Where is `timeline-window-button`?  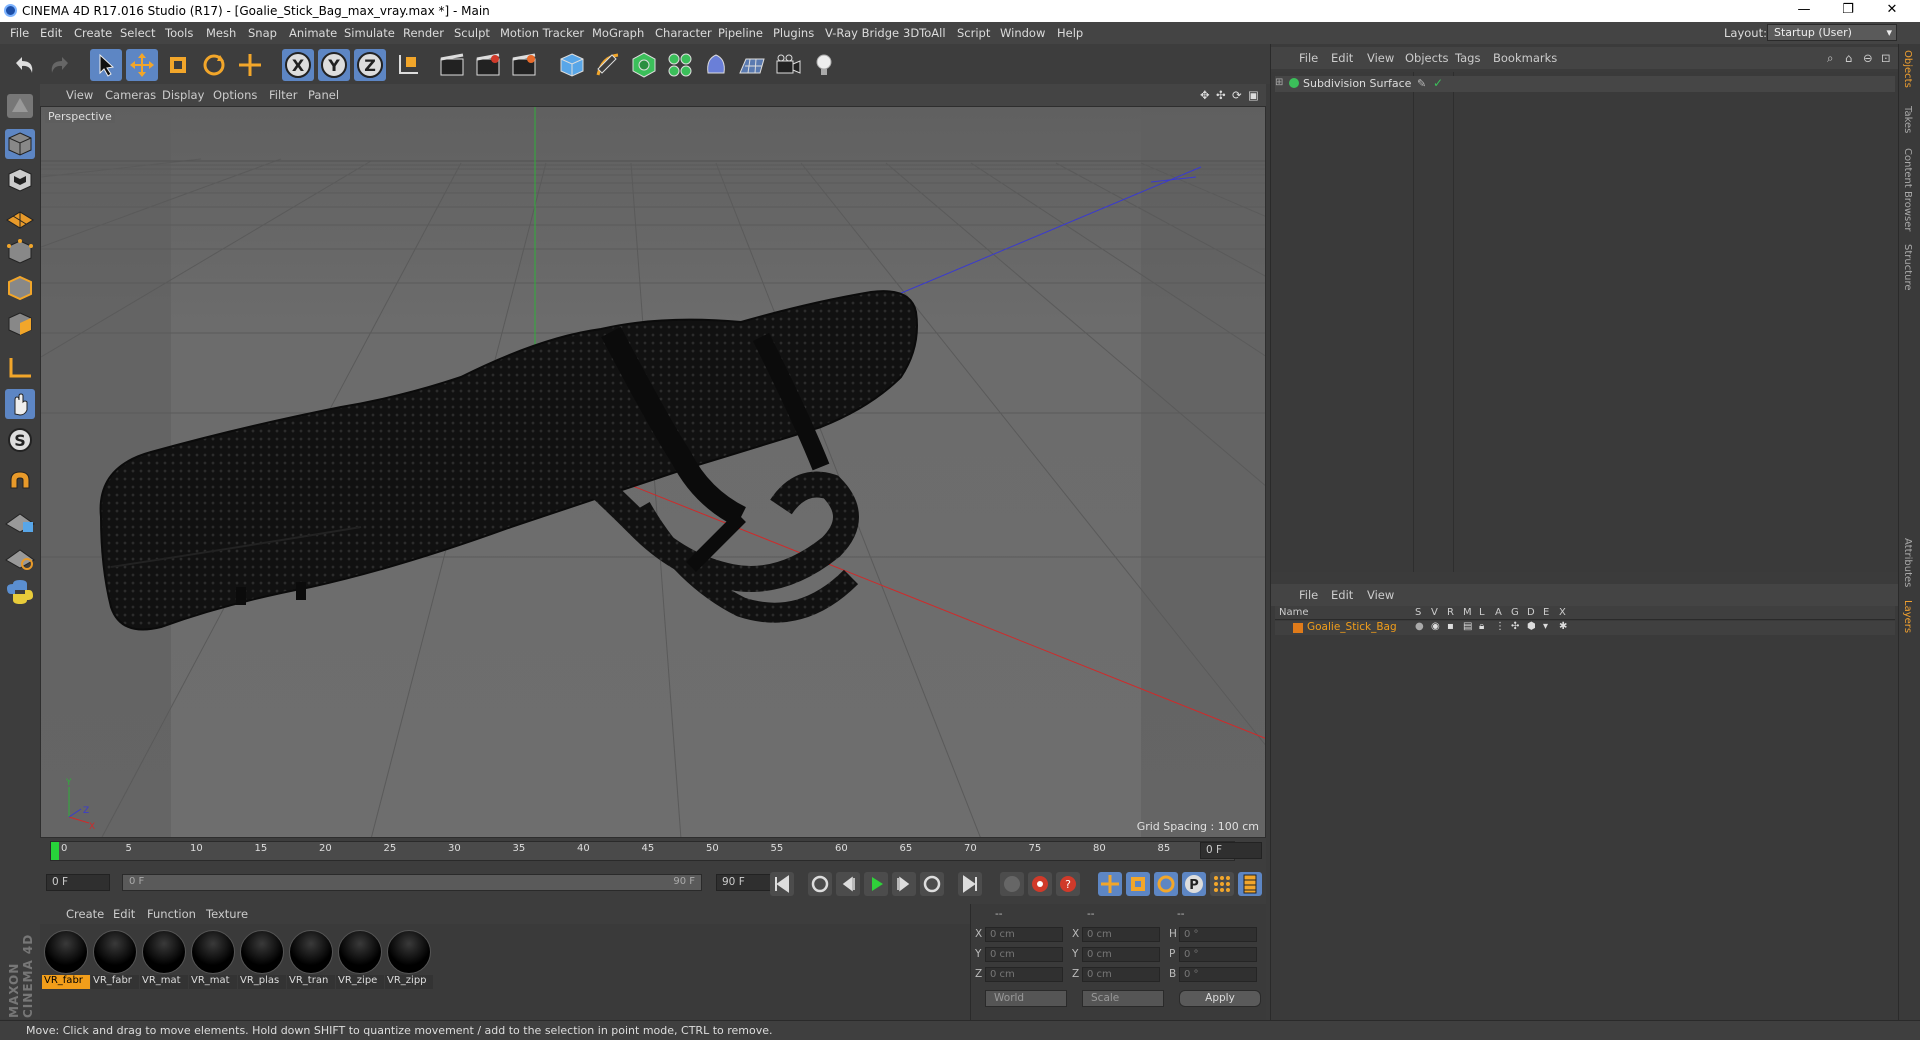 timeline-window-button is located at coordinates (1250, 884).